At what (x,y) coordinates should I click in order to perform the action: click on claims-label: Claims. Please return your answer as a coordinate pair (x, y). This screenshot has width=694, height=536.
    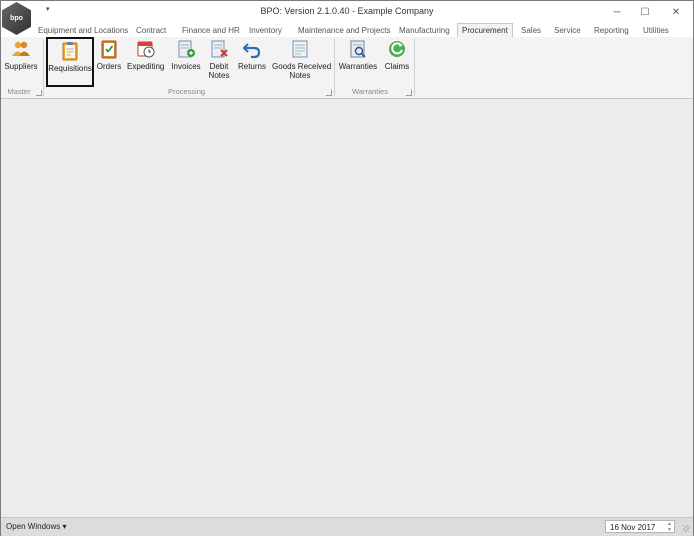
    Looking at the image, I should click on (397, 66).